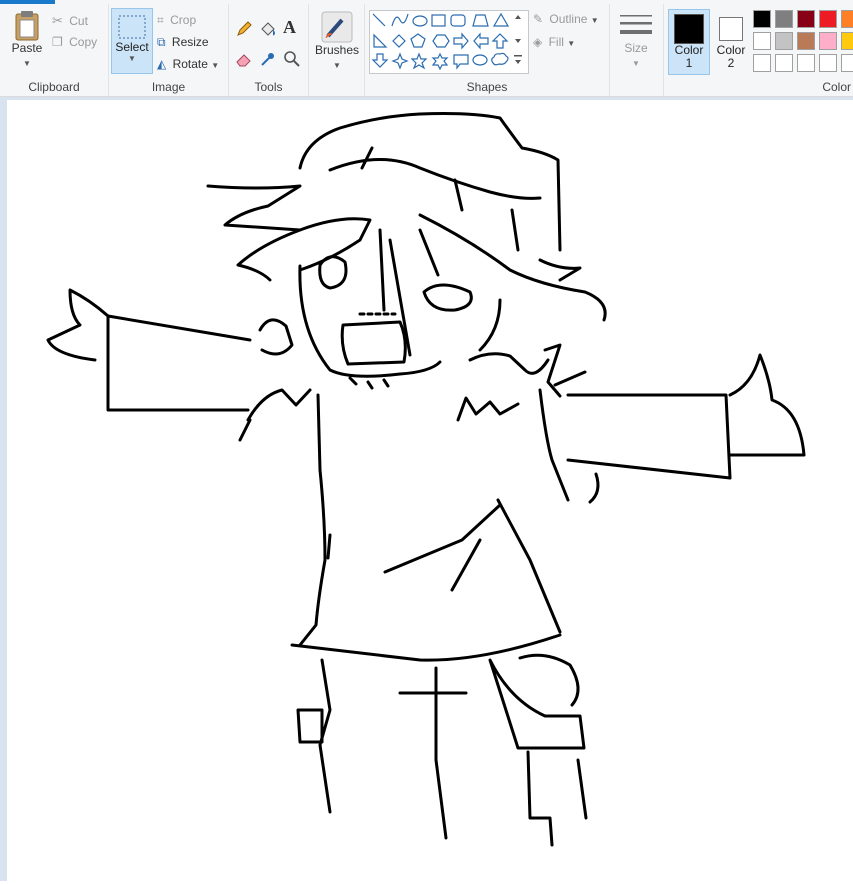 The width and height of the screenshot is (853, 884). I want to click on select-label: Select, so click(132, 47).